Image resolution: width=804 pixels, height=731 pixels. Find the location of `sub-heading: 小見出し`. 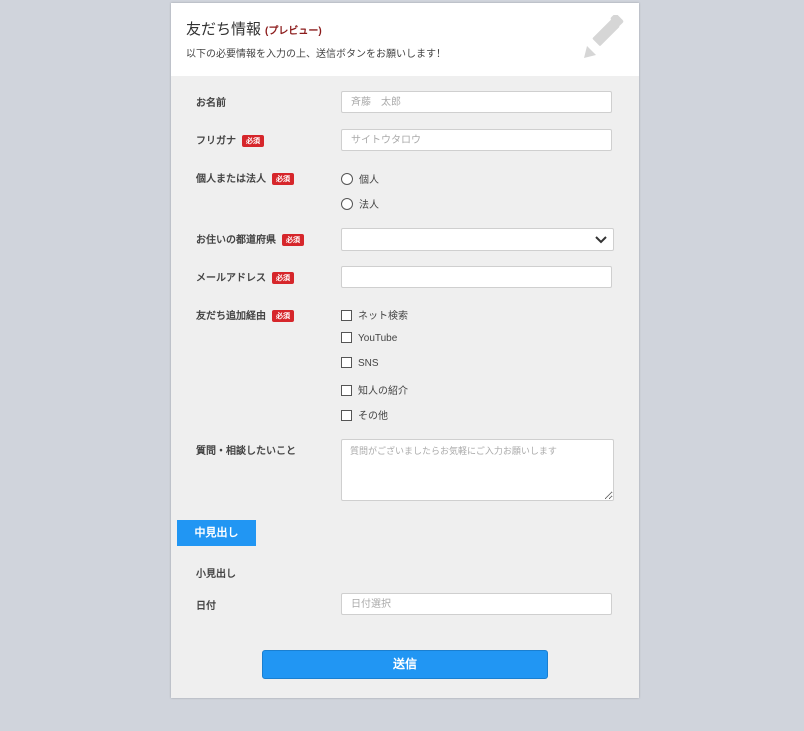

sub-heading: 小見出し is located at coordinates (216, 574).